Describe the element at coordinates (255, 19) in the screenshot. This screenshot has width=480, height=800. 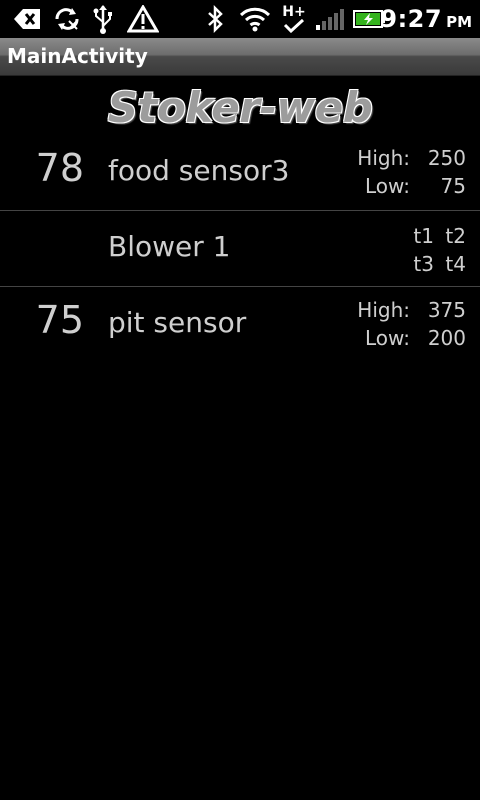
I see `wifi-icon` at that location.